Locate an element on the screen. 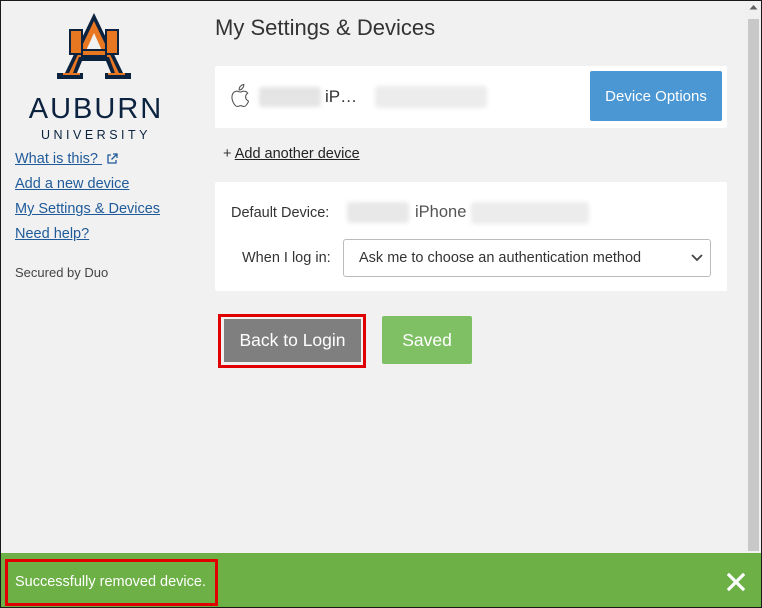 This screenshot has width=762, height=608. status-message: Successfully removed device. is located at coordinates (110, 582).